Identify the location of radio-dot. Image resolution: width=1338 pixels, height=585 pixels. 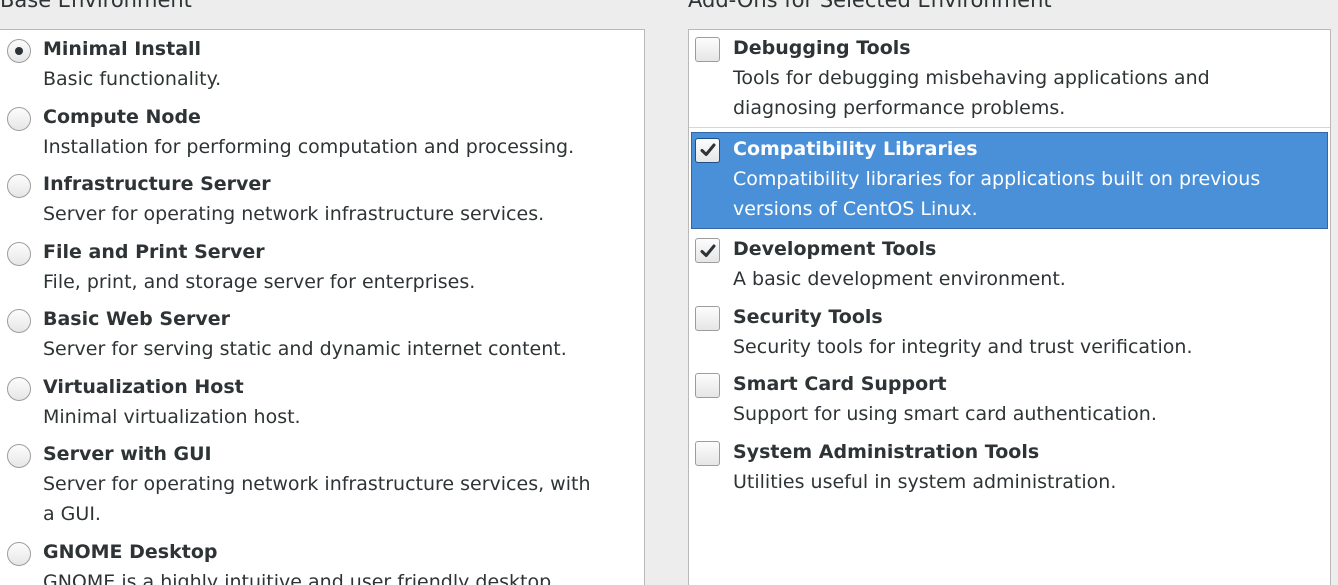
(19, 51).